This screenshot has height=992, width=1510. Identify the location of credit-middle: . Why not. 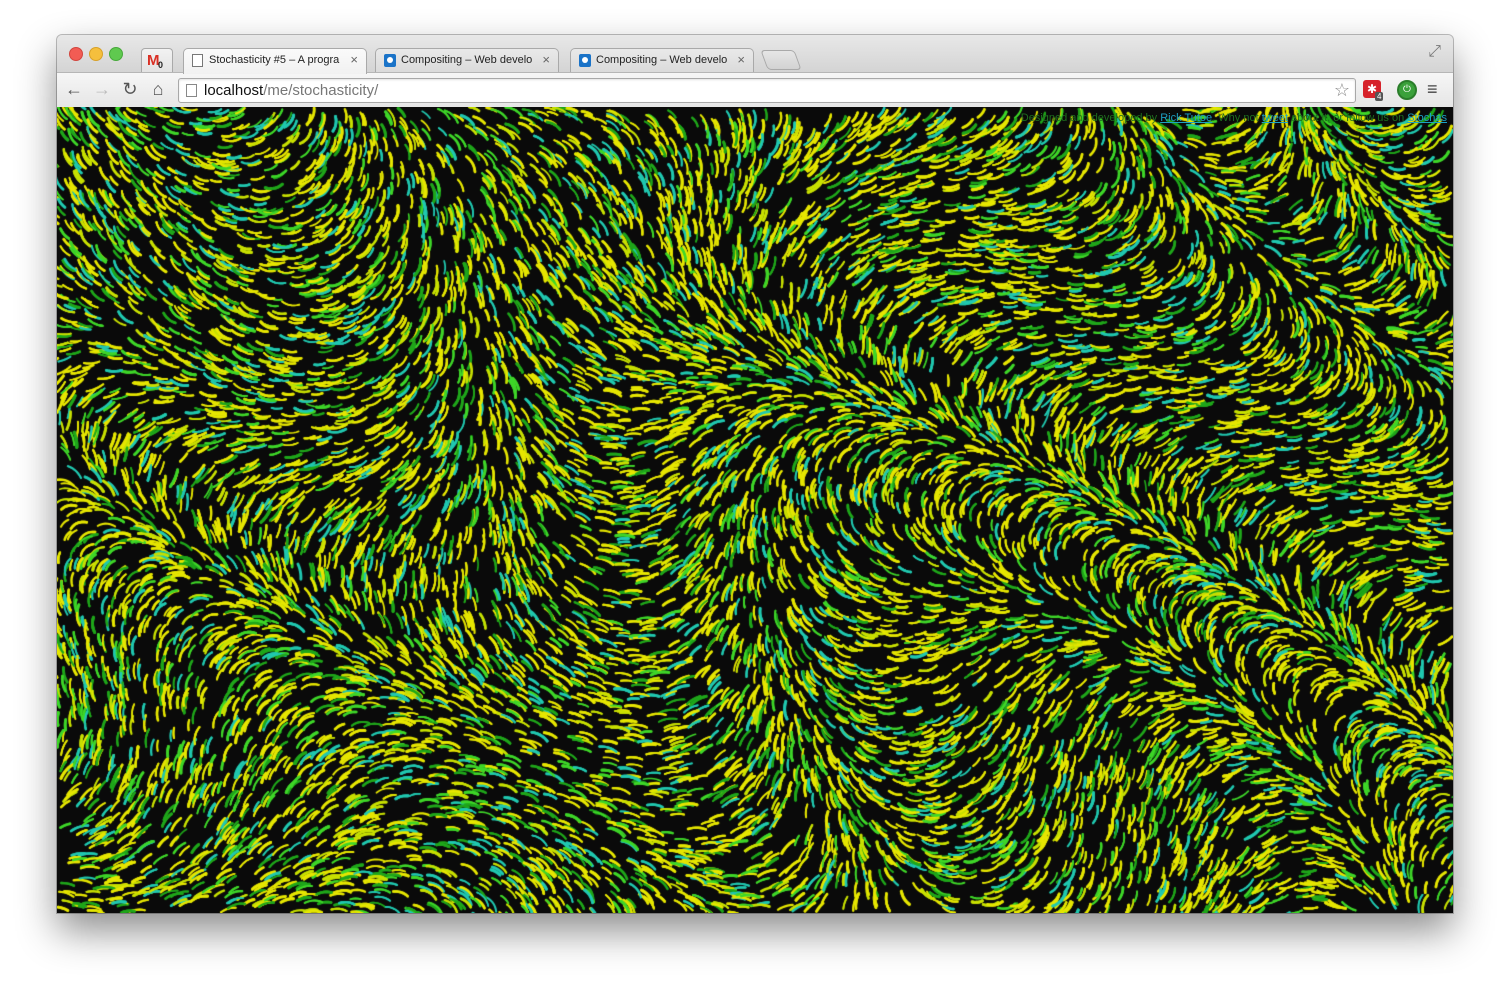
(1235, 118).